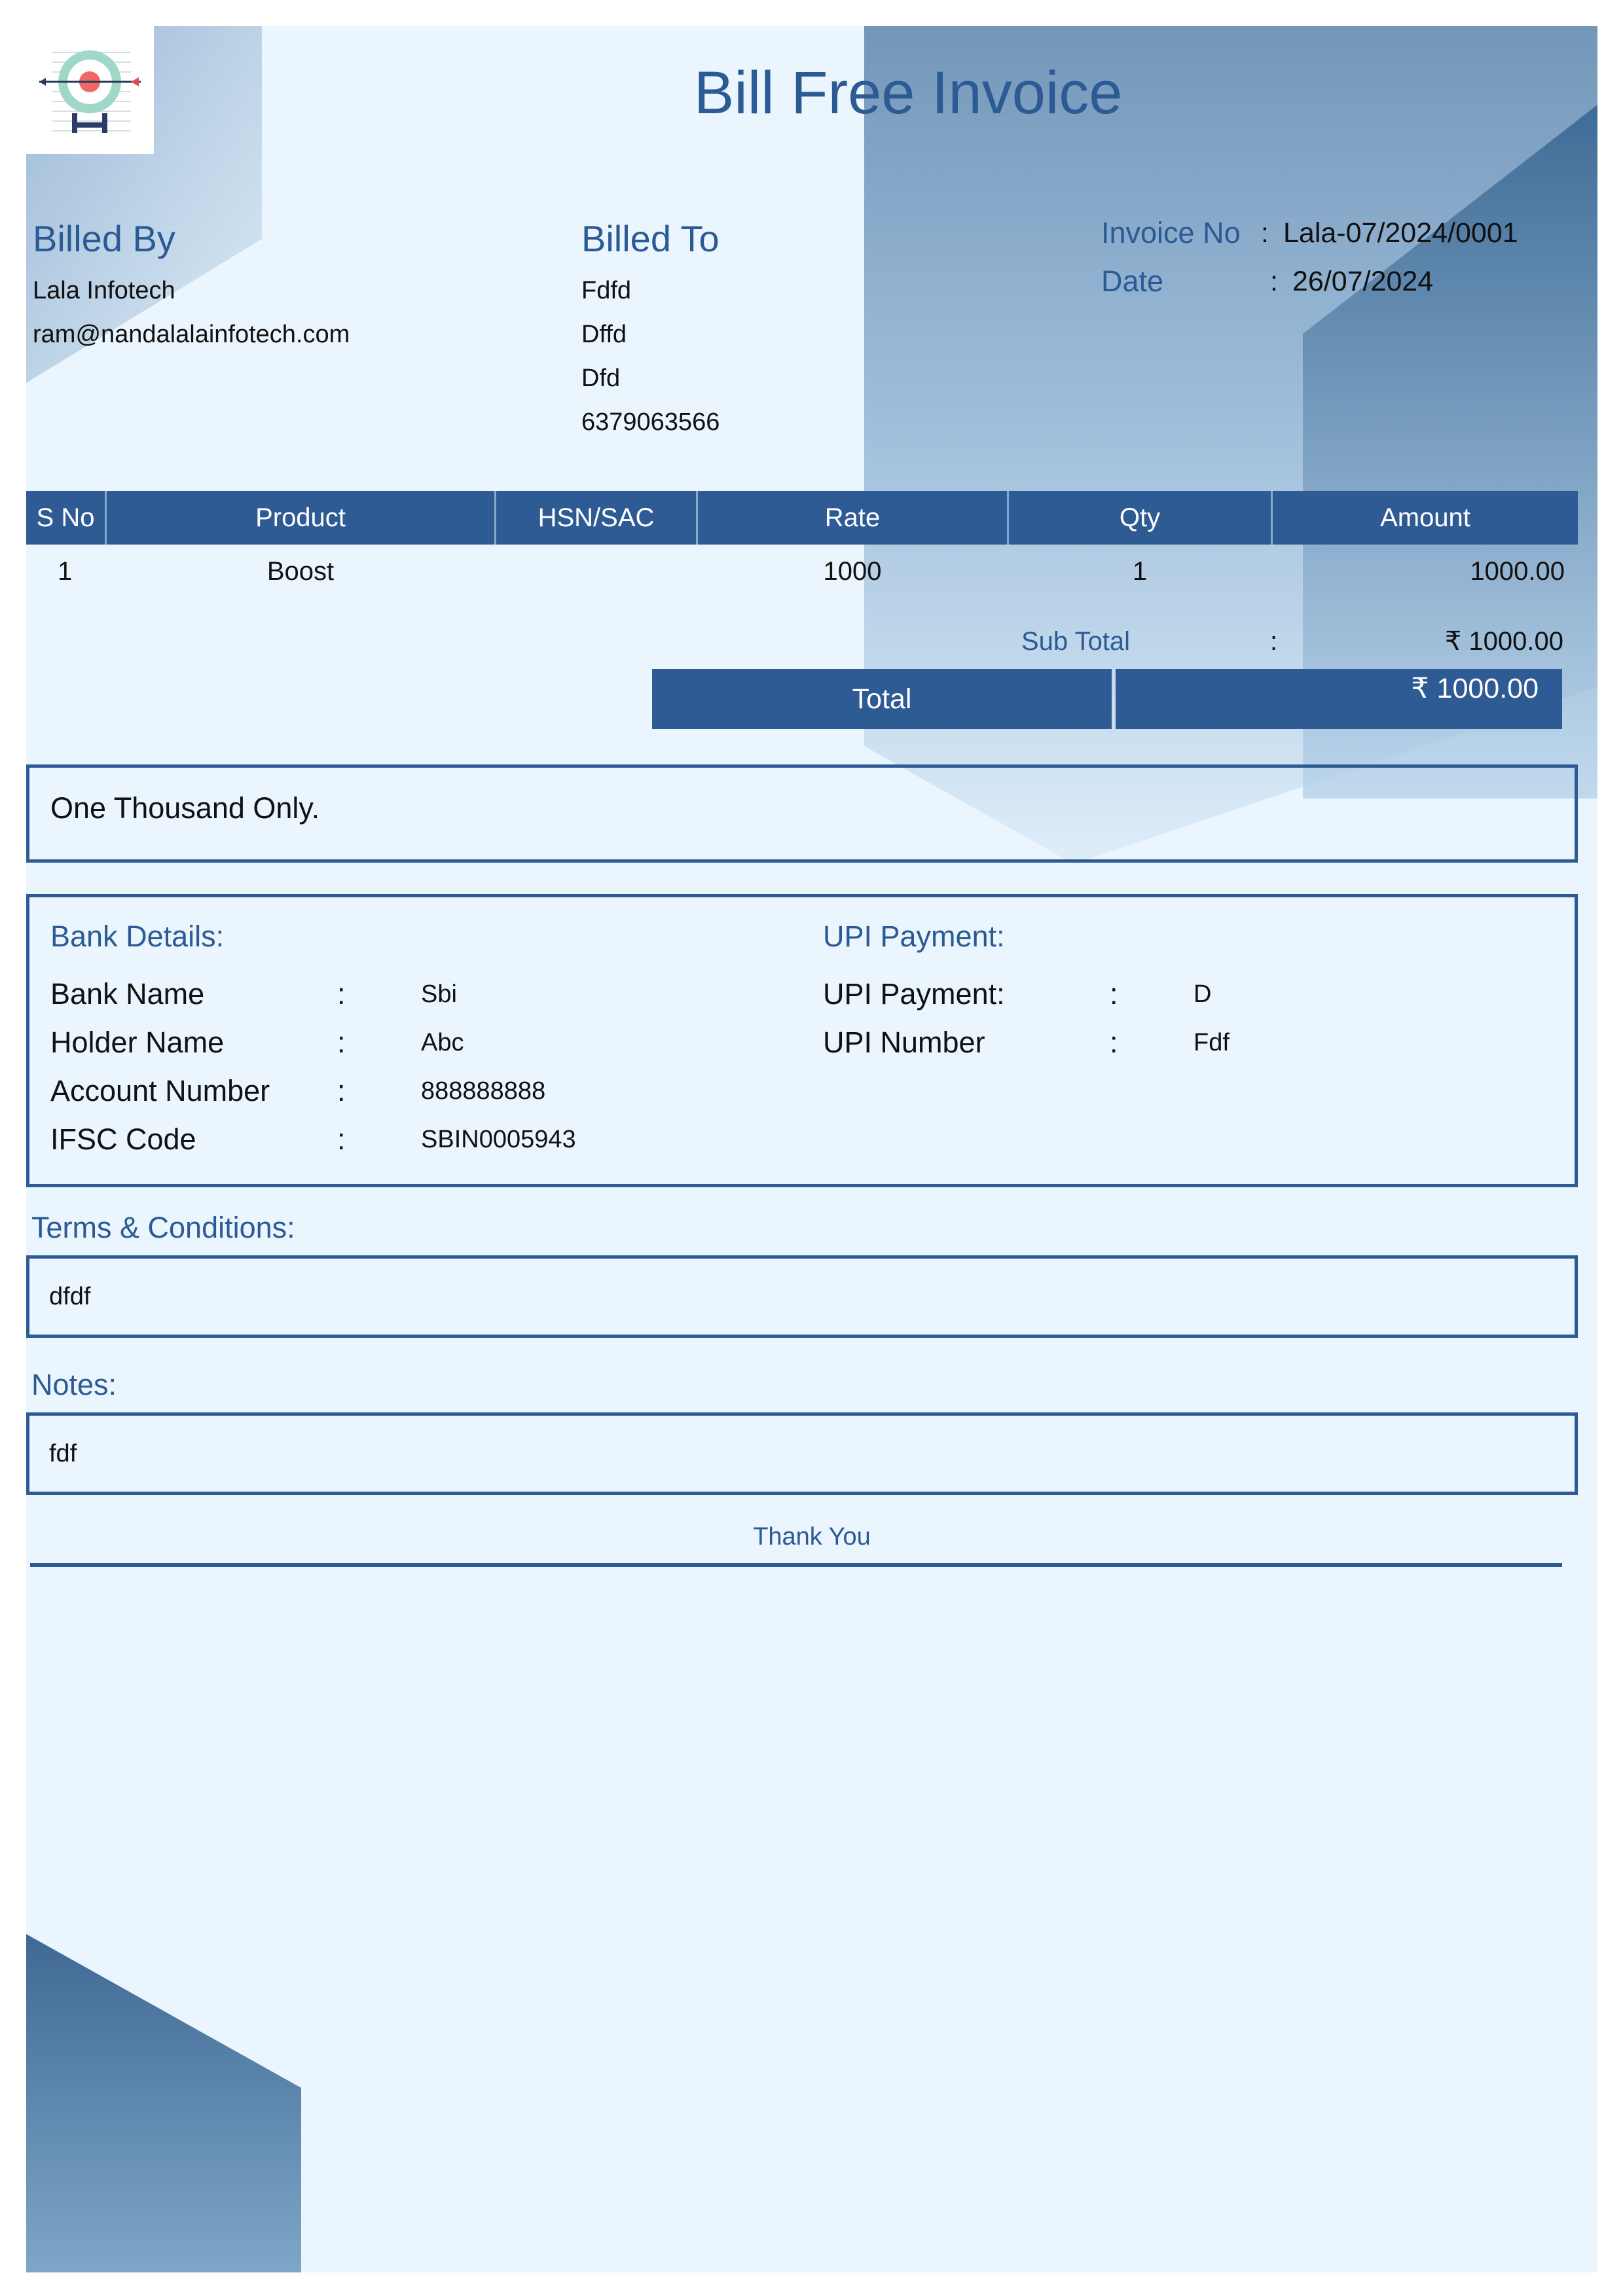  I want to click on column-header-amount: Amount, so click(1425, 517).